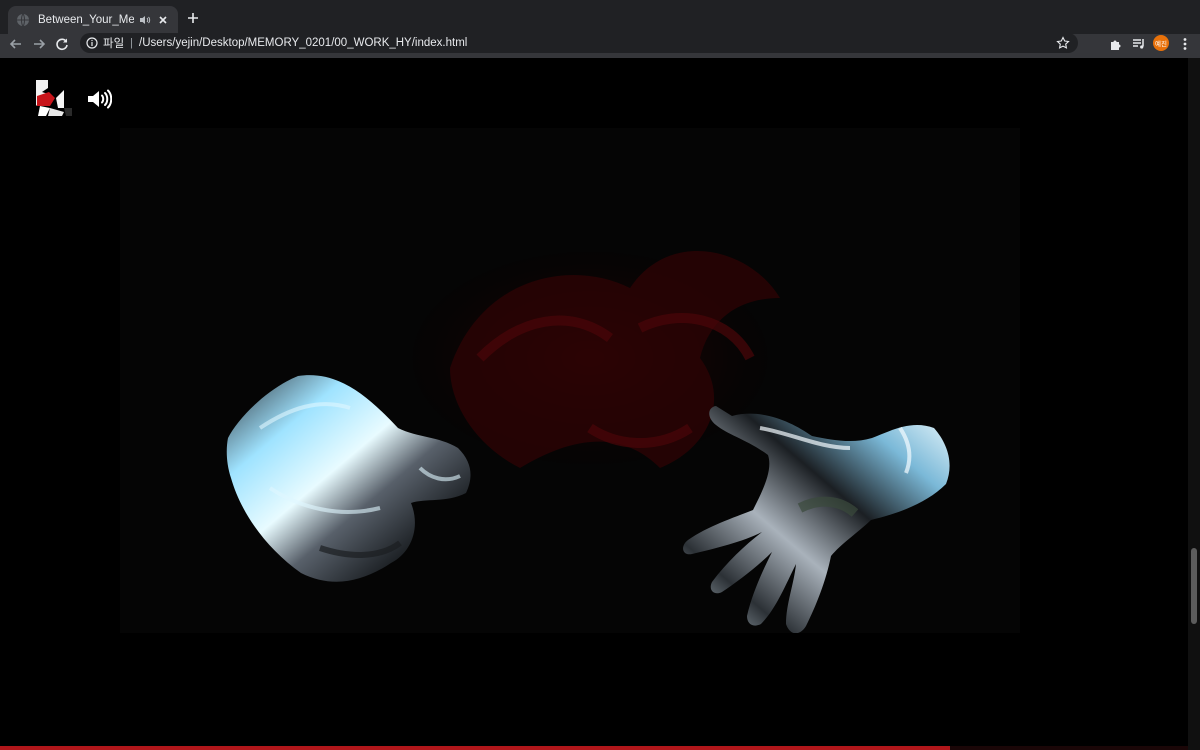  Describe the element at coordinates (99, 99) in the screenshot. I see `volume-icon` at that location.